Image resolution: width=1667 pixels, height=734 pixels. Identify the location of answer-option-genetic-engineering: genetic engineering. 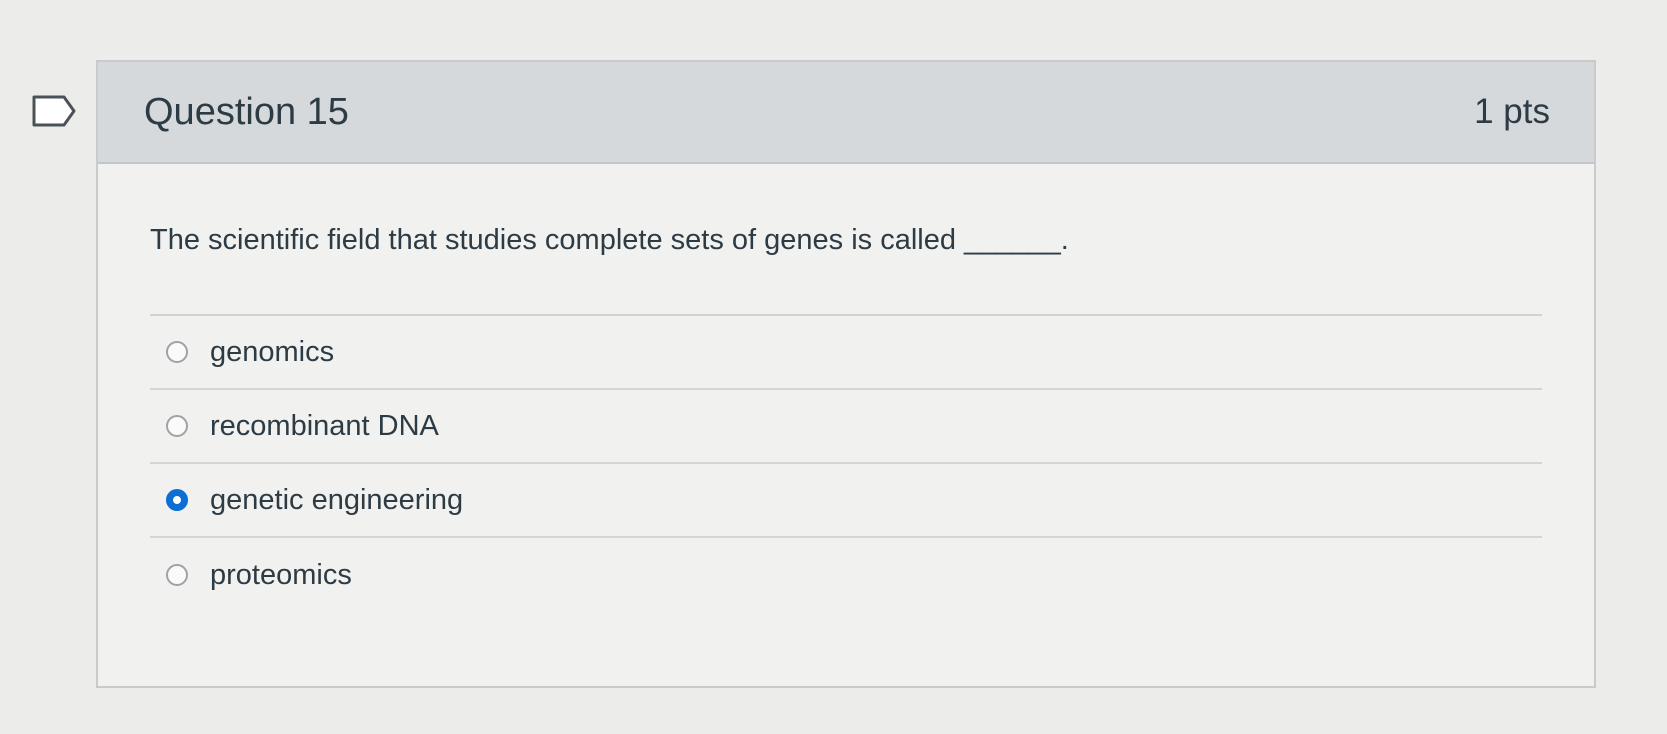
(846, 501).